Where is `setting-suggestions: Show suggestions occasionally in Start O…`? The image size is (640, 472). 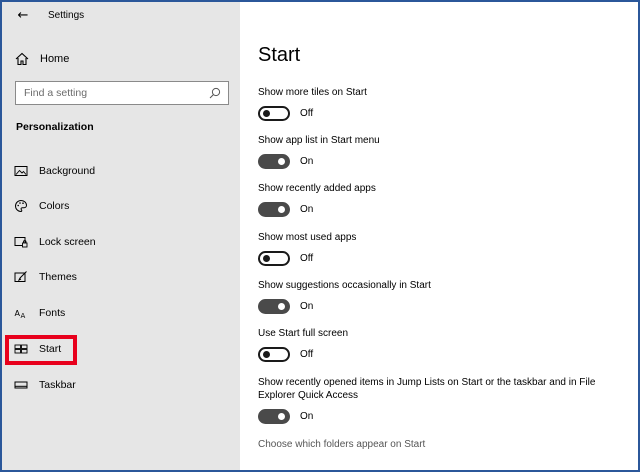 setting-suggestions: Show suggestions occasionally in Start O… is located at coordinates (443, 296).